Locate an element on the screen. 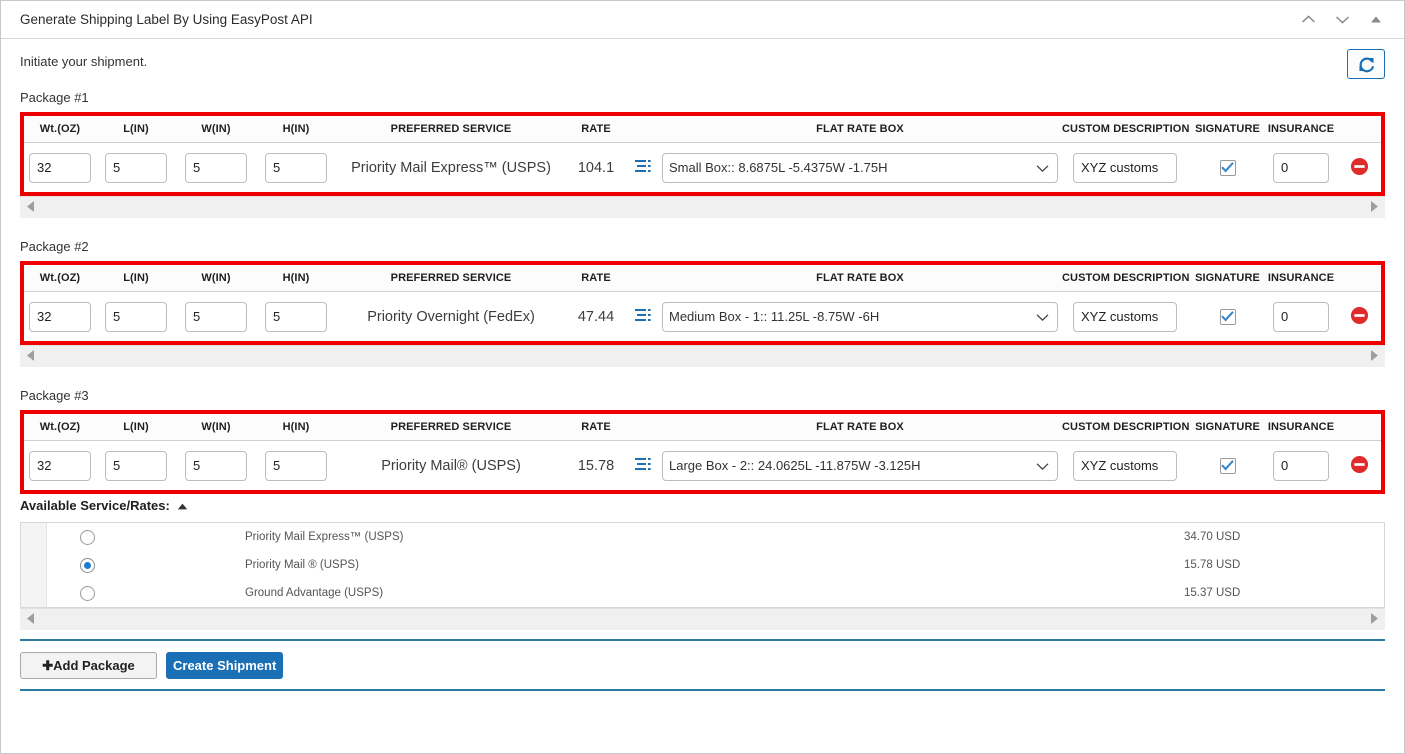 This screenshot has width=1405, height=754. custom-description-cell is located at coordinates (1125, 465).